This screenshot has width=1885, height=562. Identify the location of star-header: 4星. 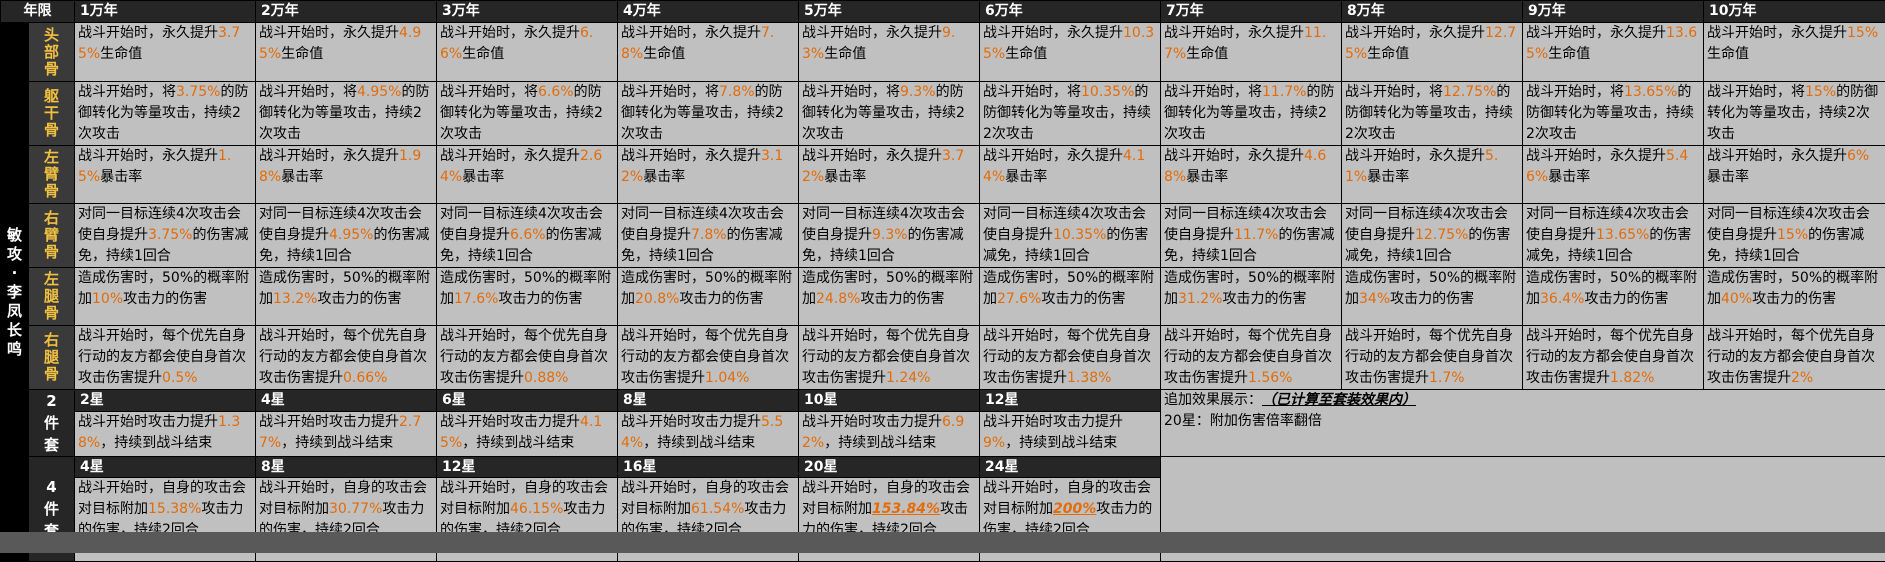
(346, 401).